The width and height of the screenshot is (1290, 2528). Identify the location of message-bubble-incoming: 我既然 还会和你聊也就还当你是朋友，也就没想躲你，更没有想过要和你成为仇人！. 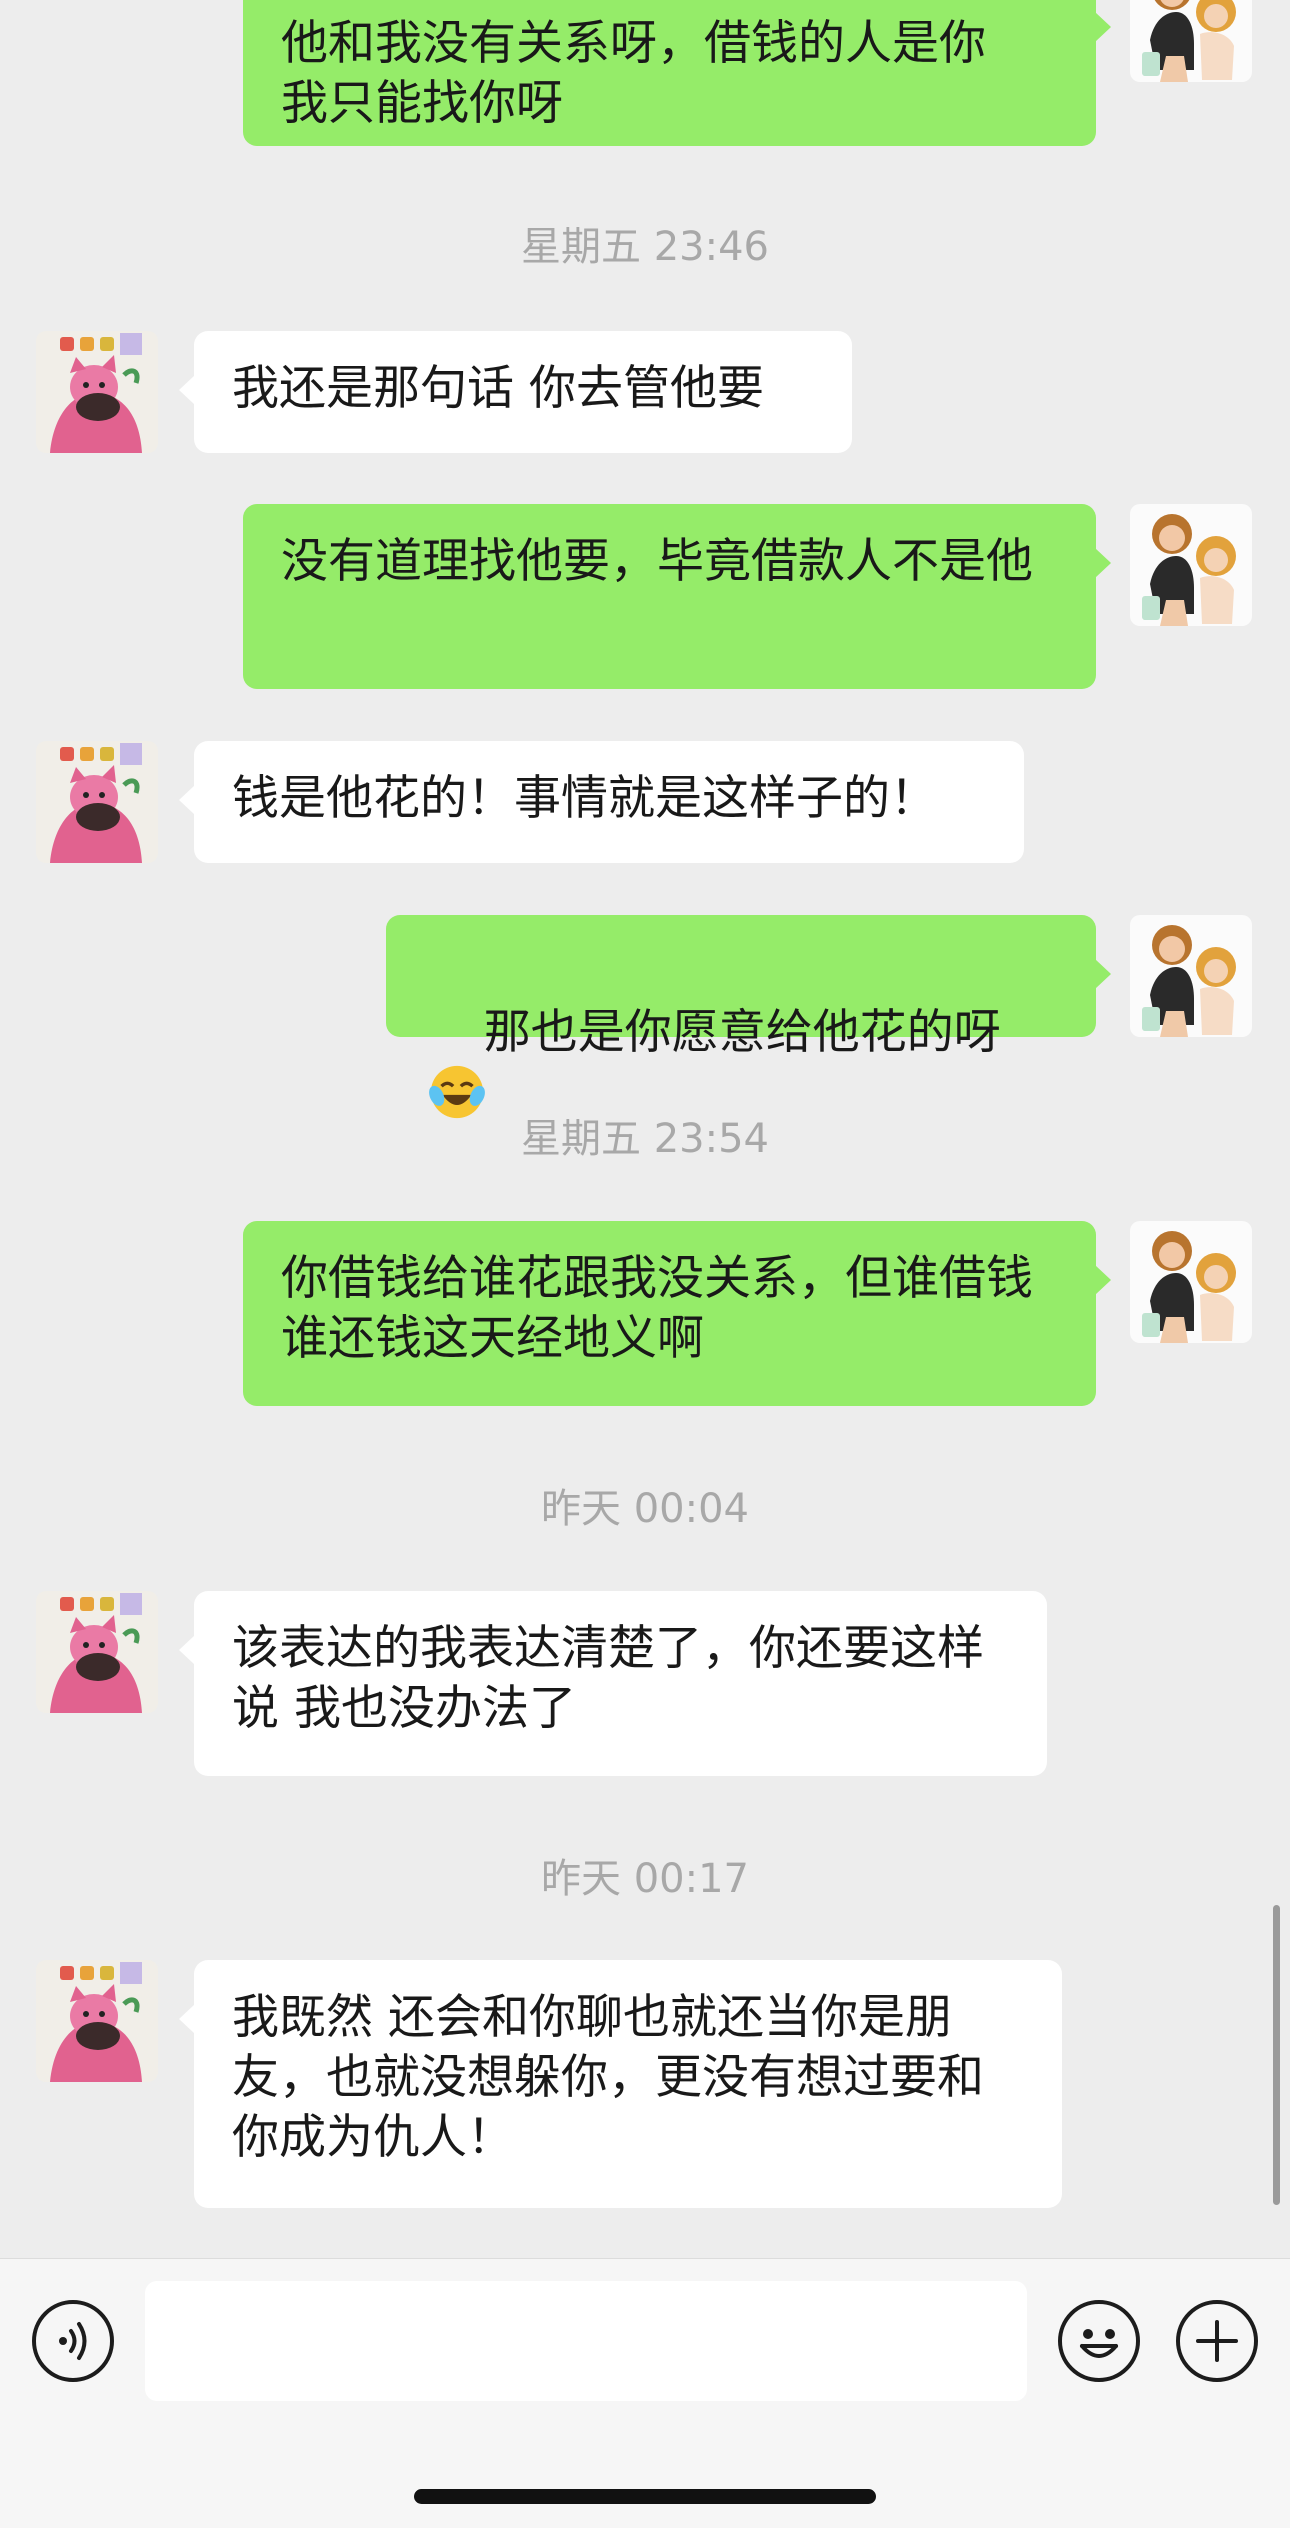
(620, 2084).